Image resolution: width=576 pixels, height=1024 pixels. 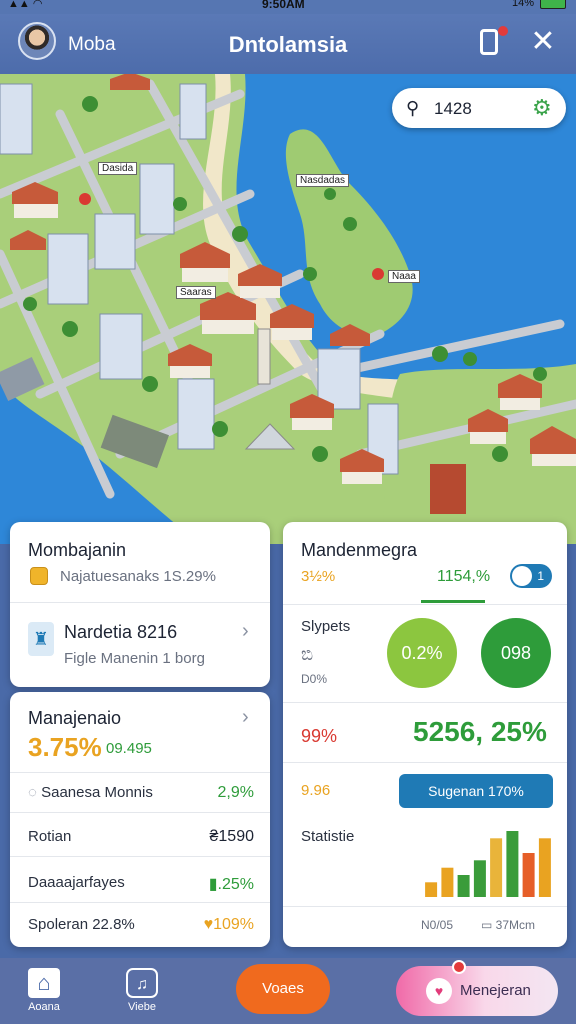 What do you see at coordinates (316, 790) in the screenshot?
I see `orange-value: 9.96` at bounding box center [316, 790].